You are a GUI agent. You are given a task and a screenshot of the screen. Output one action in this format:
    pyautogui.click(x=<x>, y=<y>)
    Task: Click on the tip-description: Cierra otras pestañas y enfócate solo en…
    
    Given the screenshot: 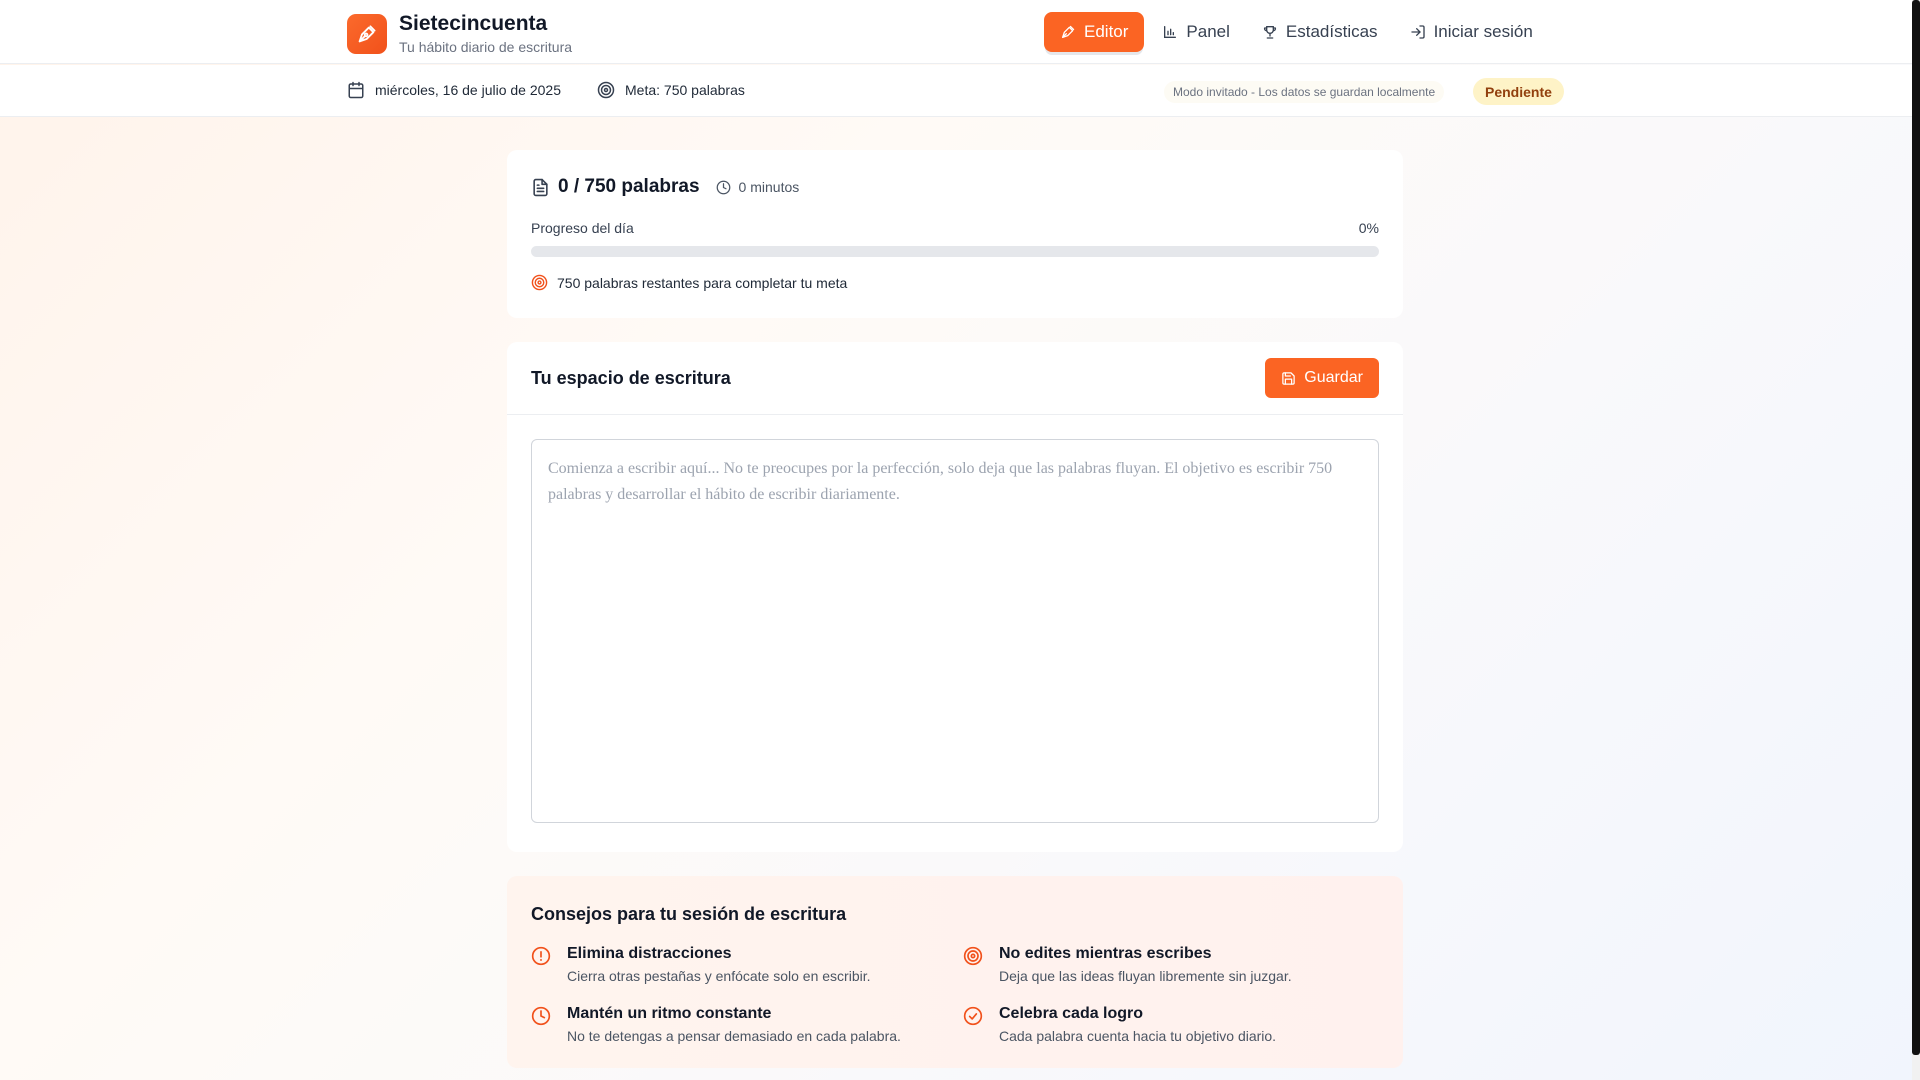 What is the action you would take?
    pyautogui.click(x=719, y=976)
    